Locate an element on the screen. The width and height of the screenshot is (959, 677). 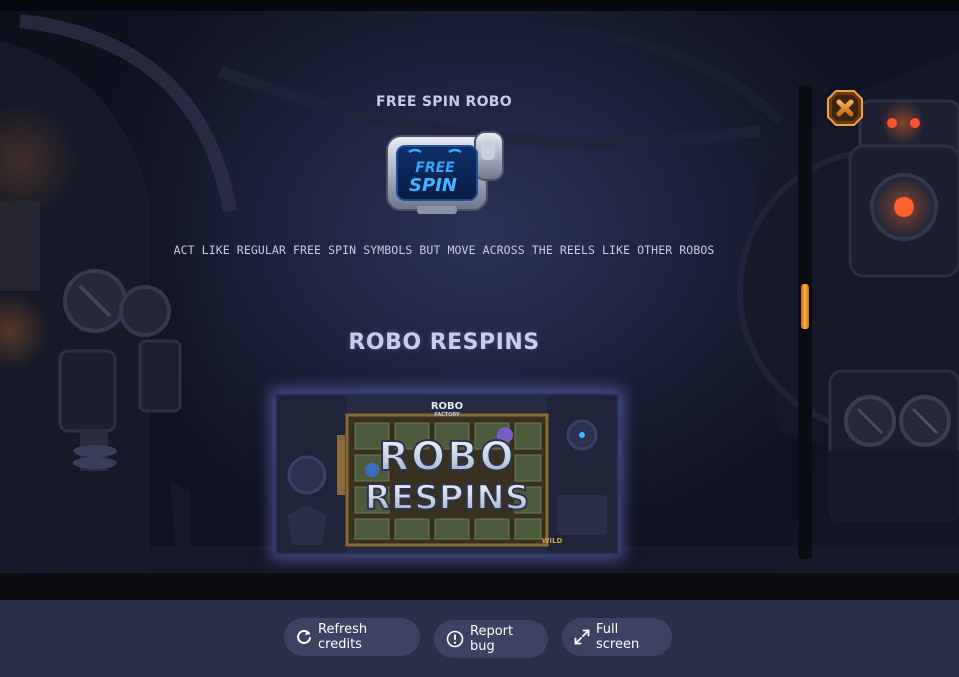
report-bug-label: Report bug is located at coordinates (492, 639).